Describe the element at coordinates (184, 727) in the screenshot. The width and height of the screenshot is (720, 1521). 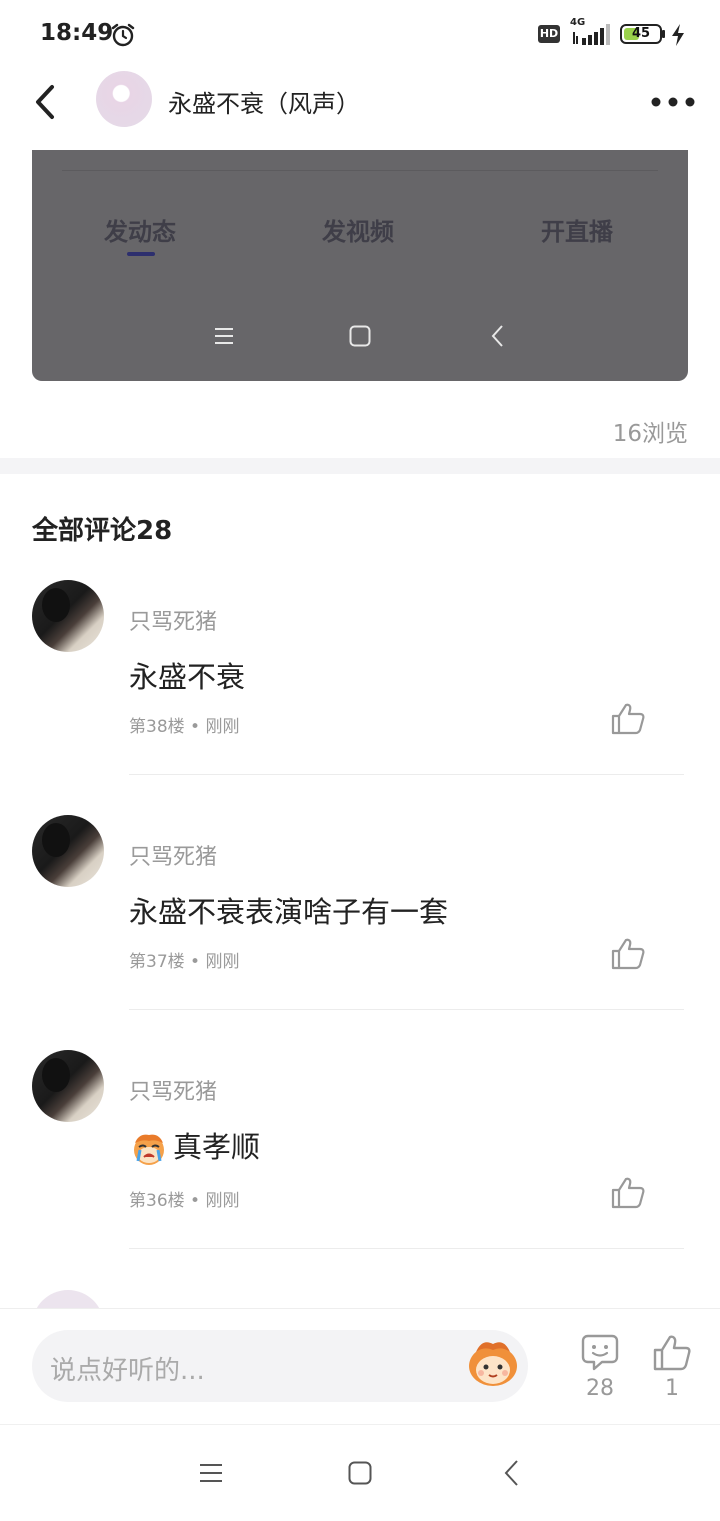
I see `comment-meta: 第38楼 • 刚刚` at that location.